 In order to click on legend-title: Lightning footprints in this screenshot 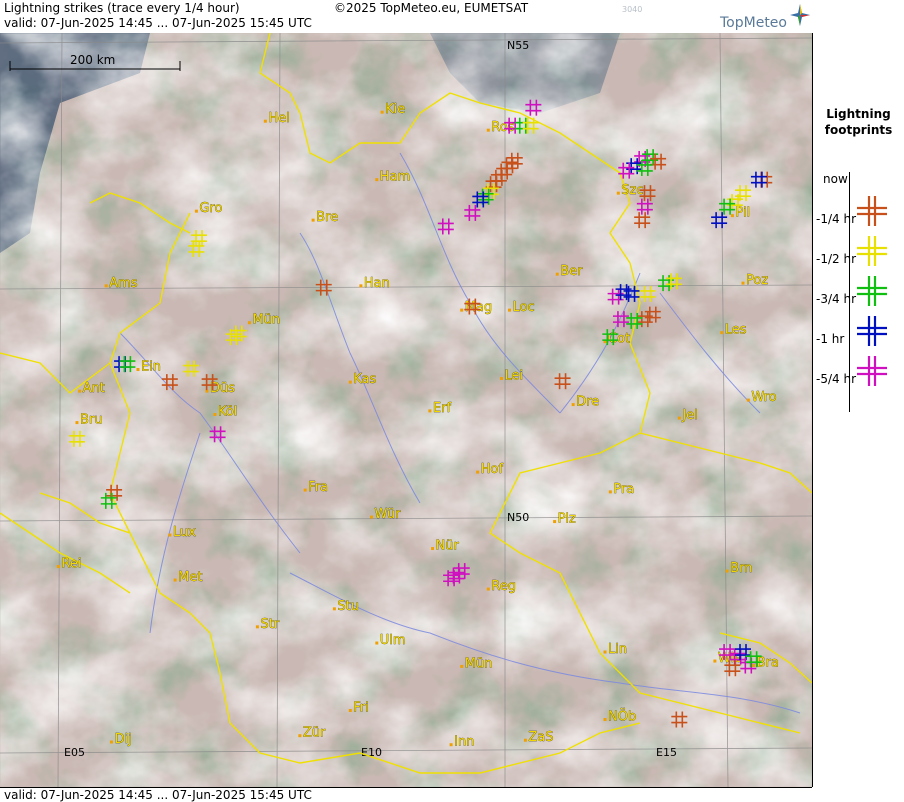, I will do `click(858, 122)`.